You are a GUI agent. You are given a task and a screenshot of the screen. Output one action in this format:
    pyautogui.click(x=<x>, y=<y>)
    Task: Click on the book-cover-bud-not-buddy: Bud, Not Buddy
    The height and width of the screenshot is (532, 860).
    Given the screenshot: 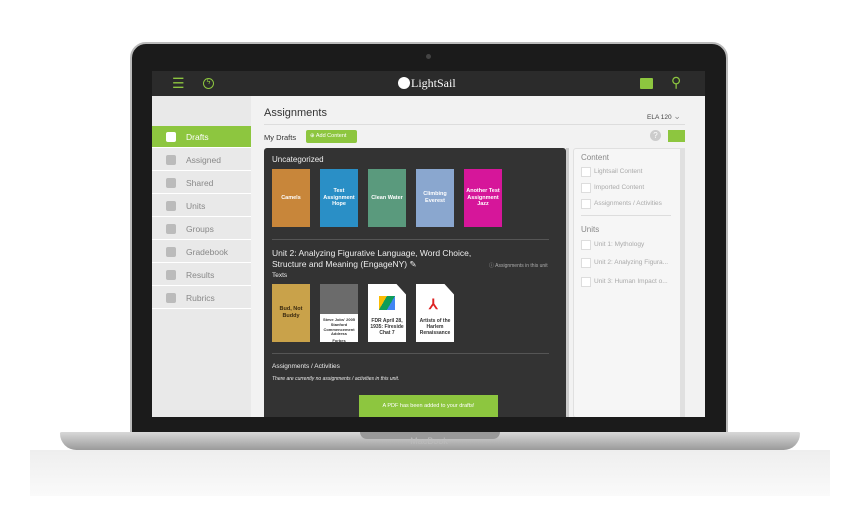 What is the action you would take?
    pyautogui.click(x=291, y=313)
    